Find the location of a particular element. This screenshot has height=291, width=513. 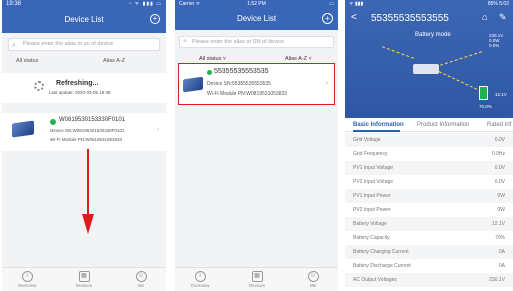

status-filter-dropdown: All status ˅ is located at coordinates (212, 59).